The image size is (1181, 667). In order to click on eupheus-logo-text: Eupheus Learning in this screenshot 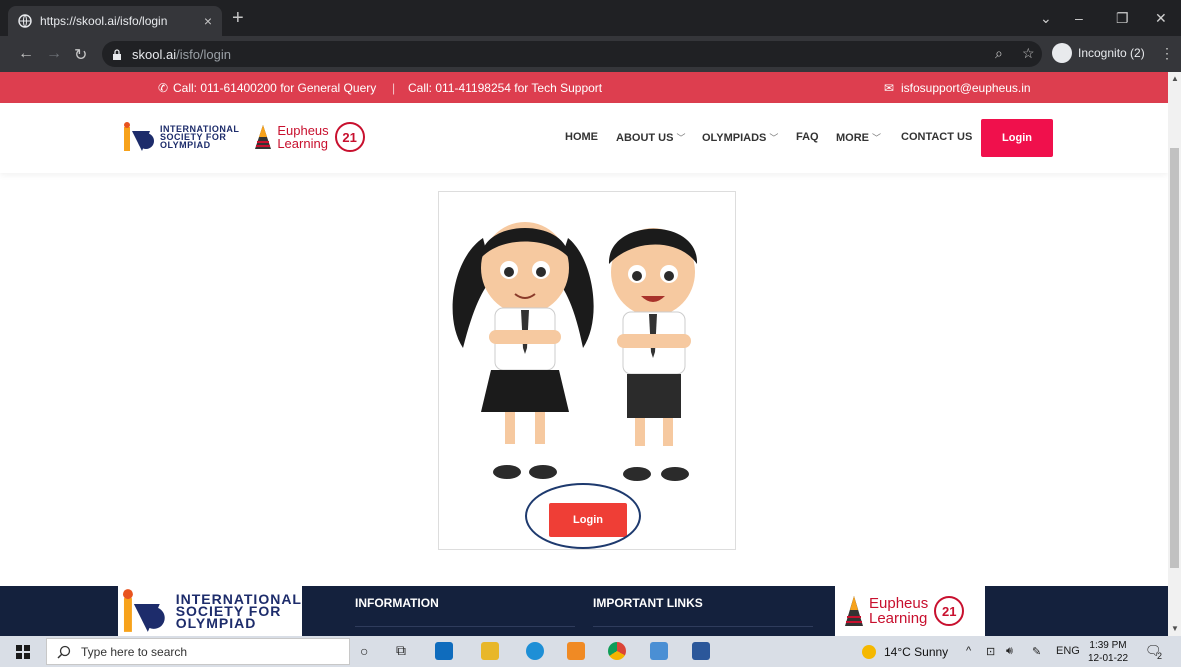, I will do `click(303, 137)`.